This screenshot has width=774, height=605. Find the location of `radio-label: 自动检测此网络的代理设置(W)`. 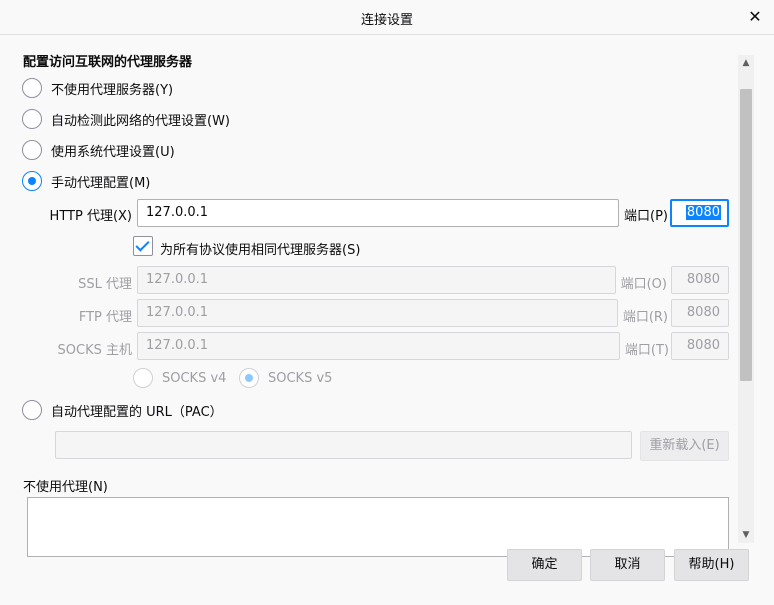

radio-label: 自动检测此网络的代理设置(W) is located at coordinates (140, 121).